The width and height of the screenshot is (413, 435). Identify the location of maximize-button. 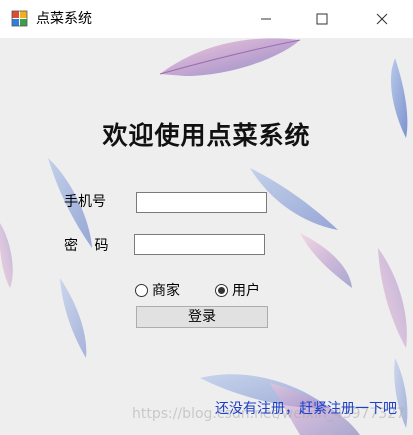
(322, 19).